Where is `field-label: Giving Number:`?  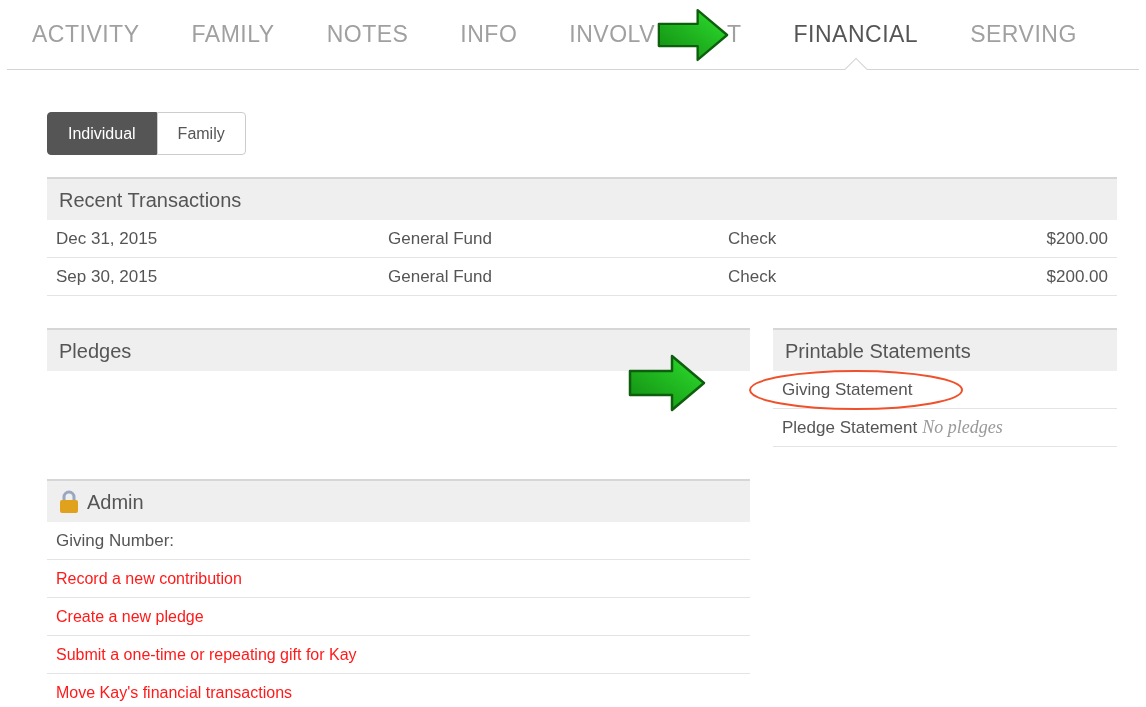 field-label: Giving Number: is located at coordinates (115, 540).